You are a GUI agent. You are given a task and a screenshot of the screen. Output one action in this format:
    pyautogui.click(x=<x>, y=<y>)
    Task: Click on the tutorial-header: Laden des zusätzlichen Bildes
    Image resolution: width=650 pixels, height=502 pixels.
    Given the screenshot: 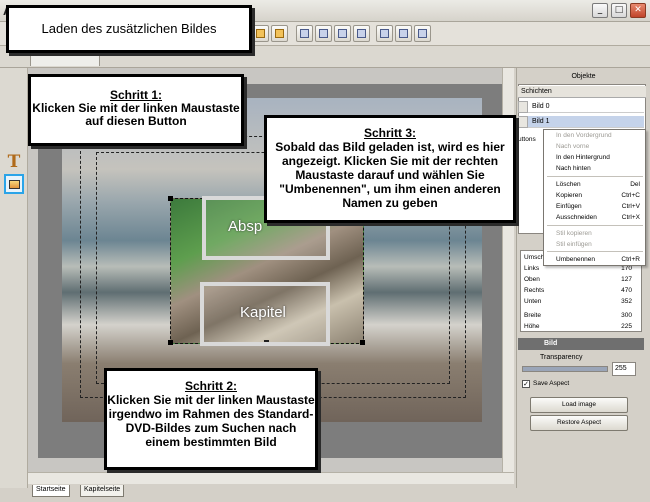 What is the action you would take?
    pyautogui.click(x=129, y=29)
    